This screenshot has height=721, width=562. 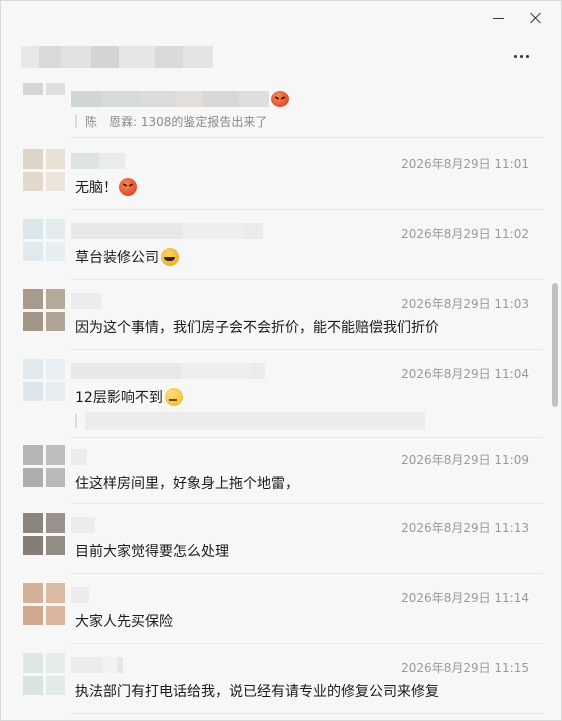 What do you see at coordinates (274, 472) in the screenshot?
I see `message-item: 2026年8月29日 11:09 住这样房间里，好象身上拖个地雷，` at bounding box center [274, 472].